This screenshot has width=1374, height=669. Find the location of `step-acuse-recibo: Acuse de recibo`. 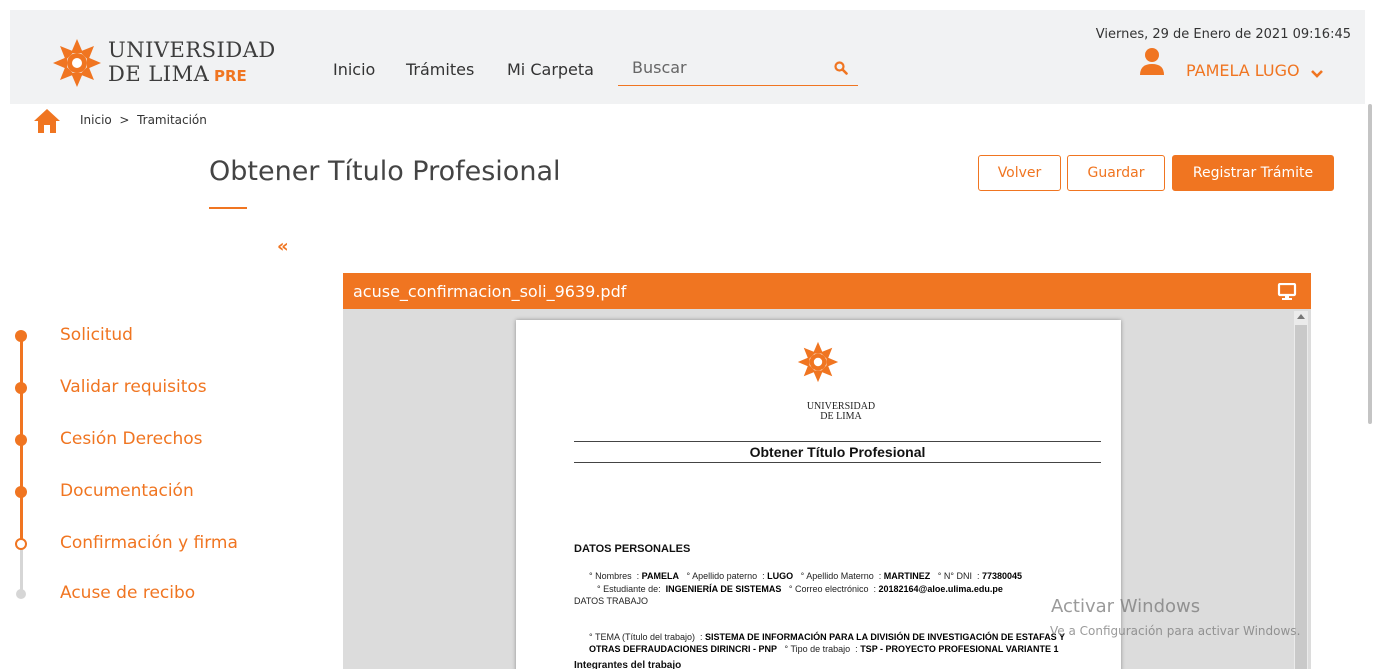

step-acuse-recibo: Acuse de recibo is located at coordinates (150, 593).